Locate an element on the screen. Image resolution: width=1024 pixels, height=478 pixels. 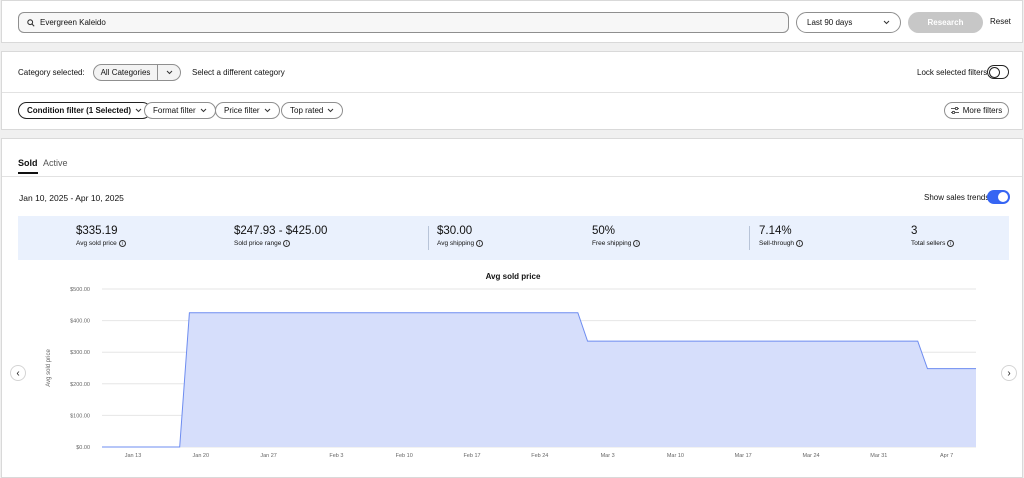
stat-value: $335.19 is located at coordinates (97, 231).